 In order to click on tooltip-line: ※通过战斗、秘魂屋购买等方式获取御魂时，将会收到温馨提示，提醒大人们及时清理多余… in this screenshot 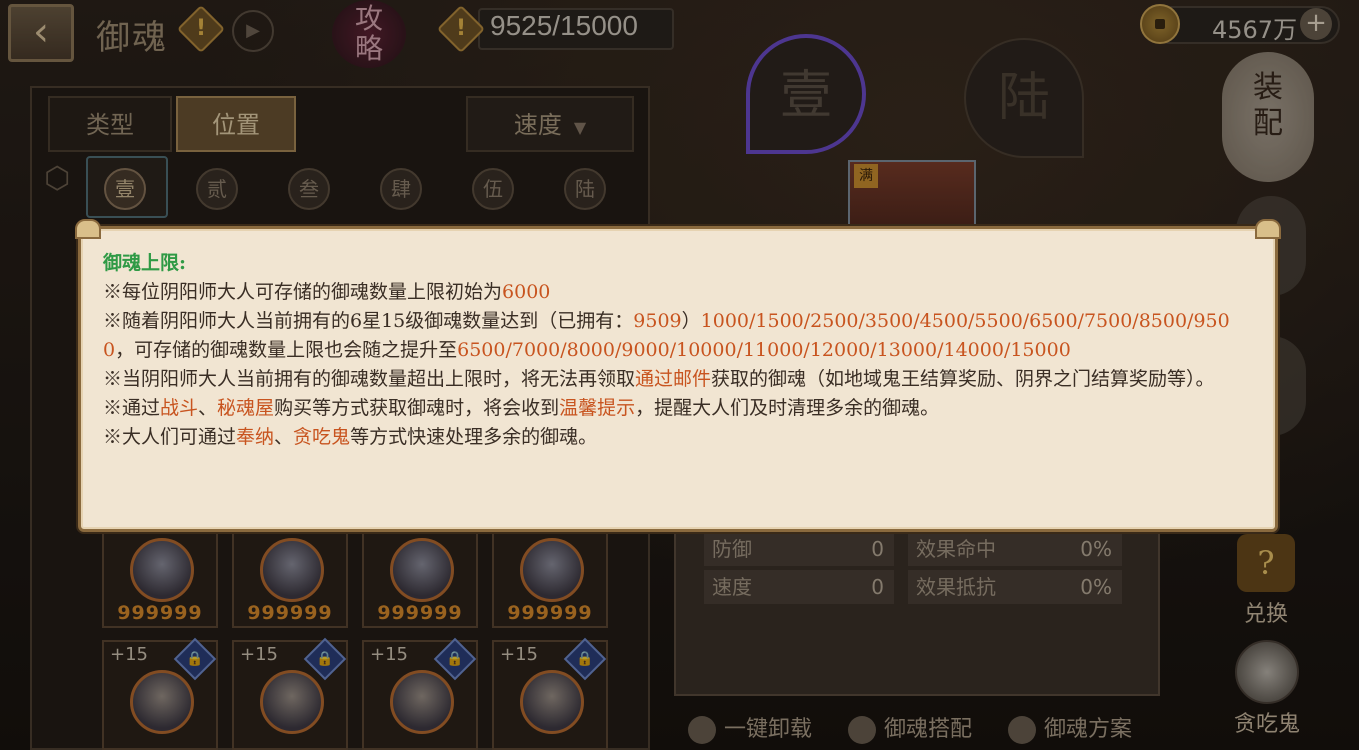, I will do `click(521, 408)`.